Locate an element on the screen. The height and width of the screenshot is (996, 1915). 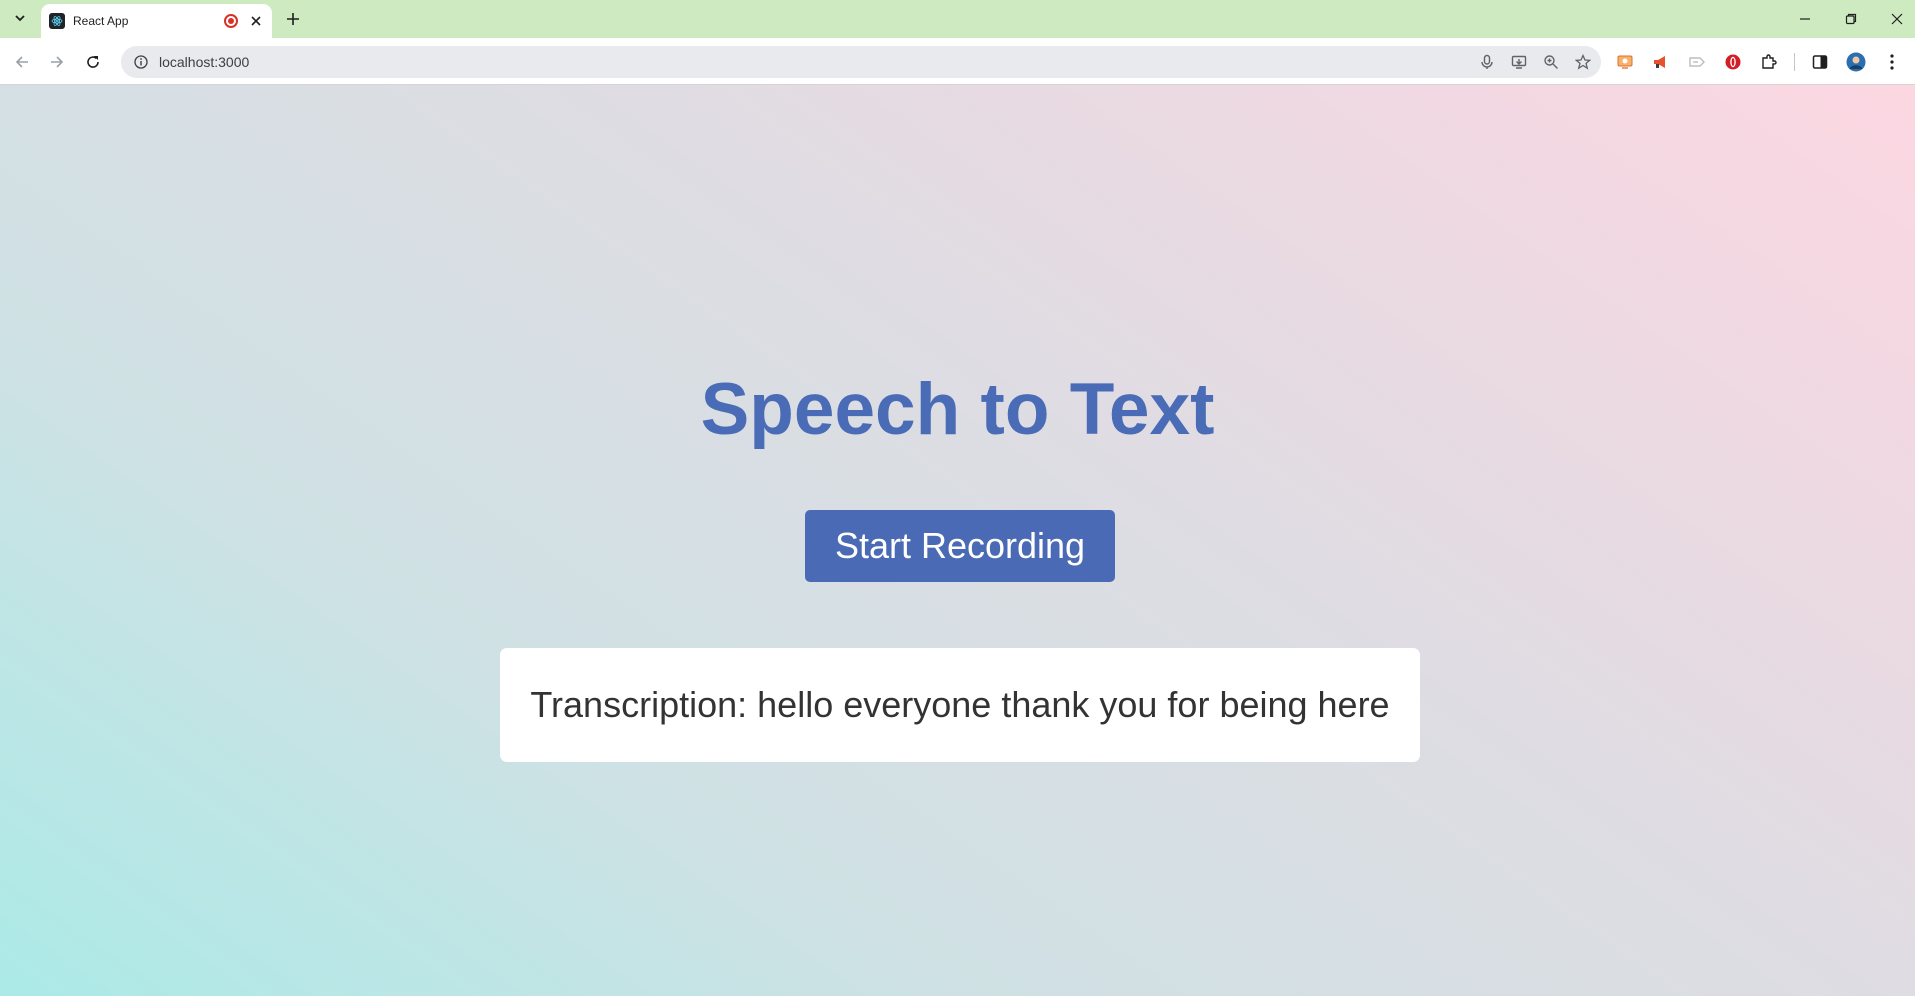
extension-megaphone-icon is located at coordinates (1661, 62).